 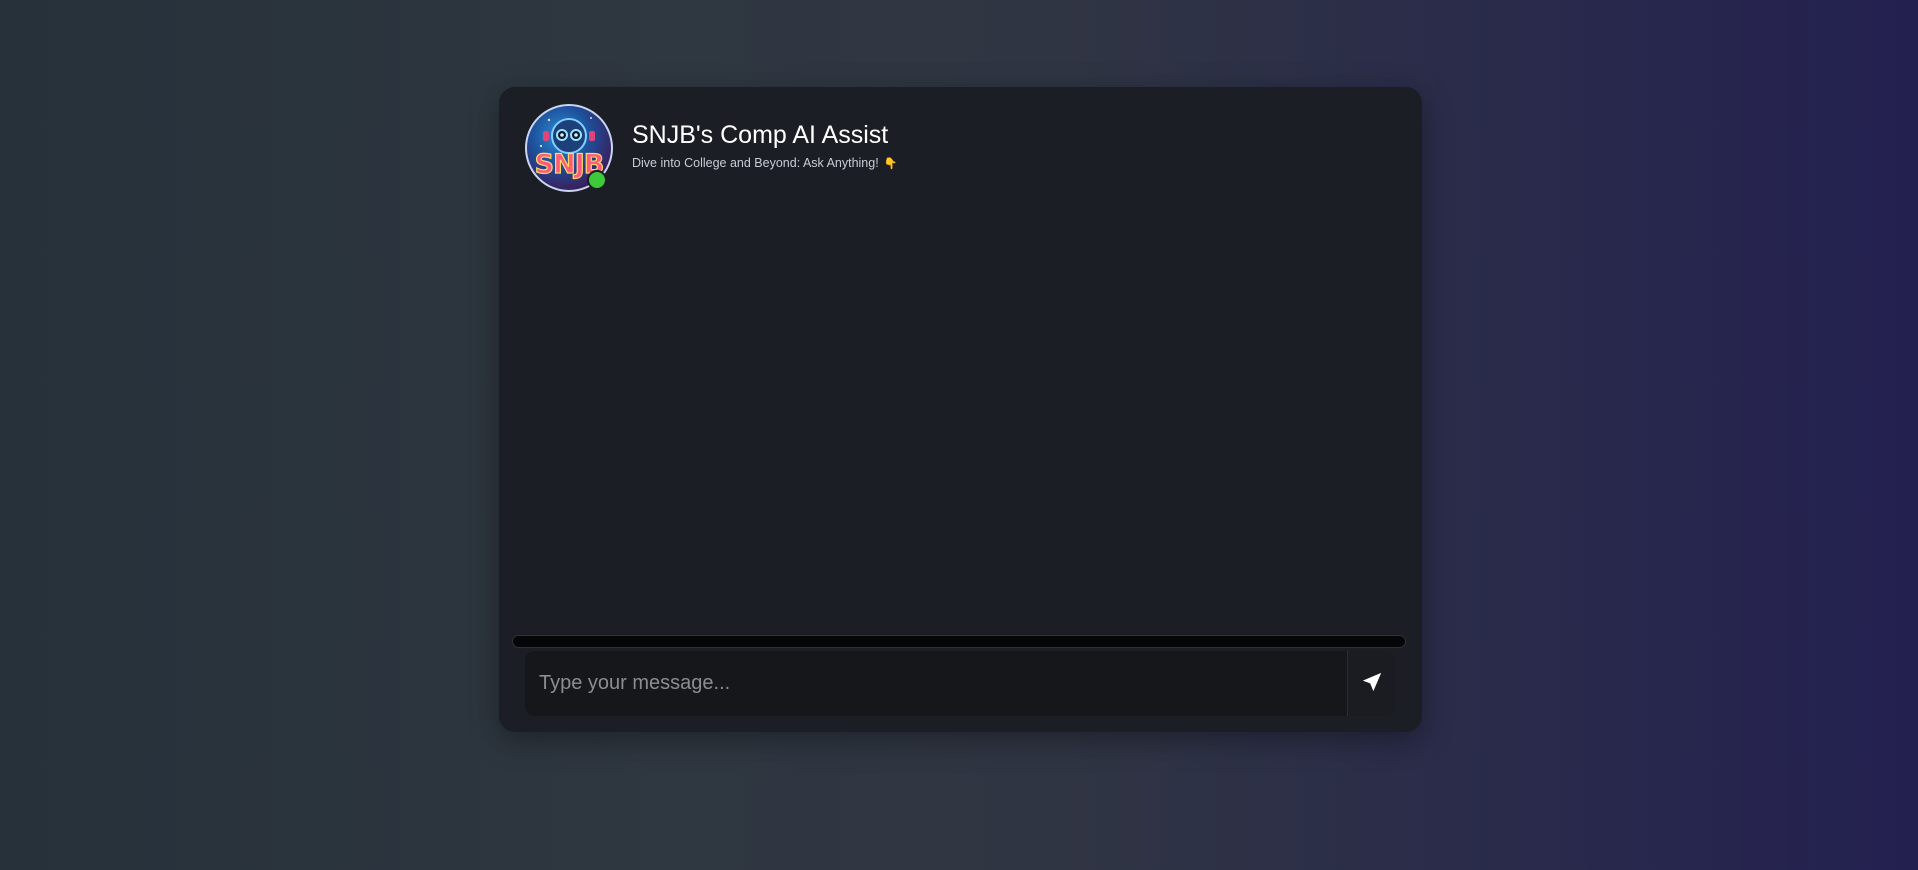 I want to click on pointing-down-icon: 👇, so click(x=890, y=163).